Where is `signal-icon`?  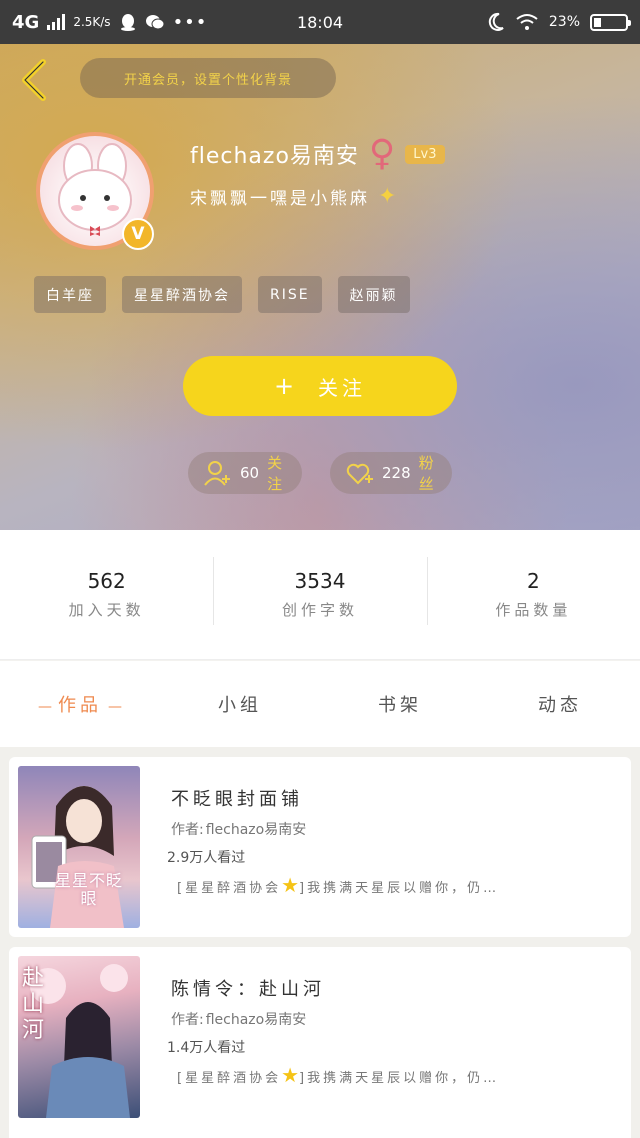
signal-icon is located at coordinates (56, 22).